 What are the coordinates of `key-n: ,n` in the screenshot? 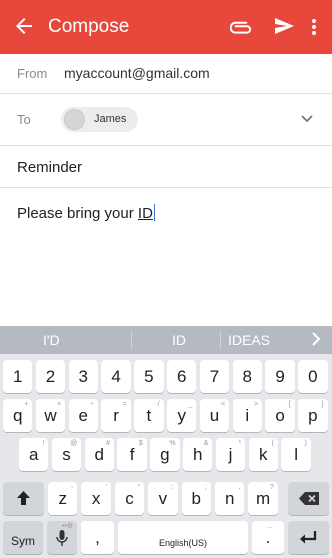 It's located at (230, 498).